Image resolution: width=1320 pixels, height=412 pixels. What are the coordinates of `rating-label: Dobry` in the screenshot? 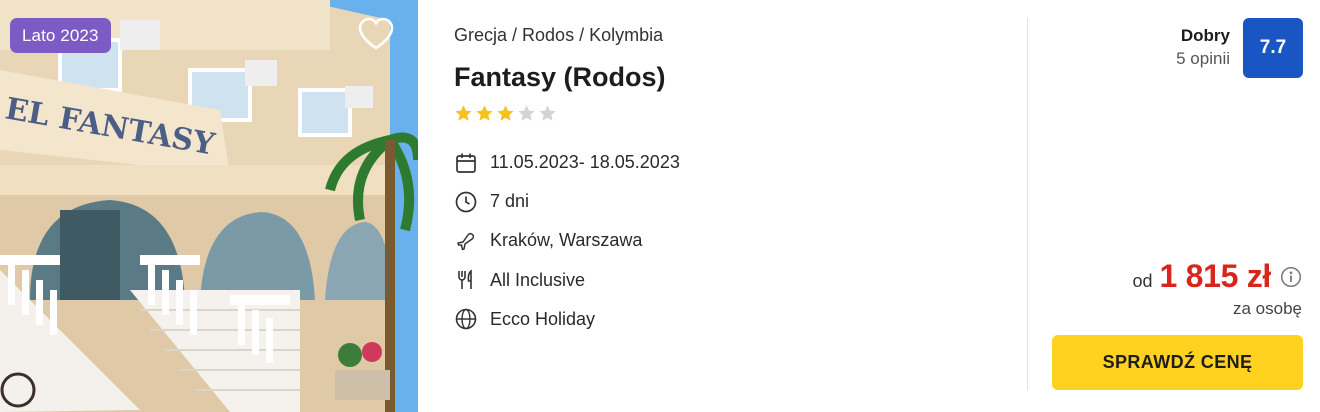 It's located at (1205, 35).